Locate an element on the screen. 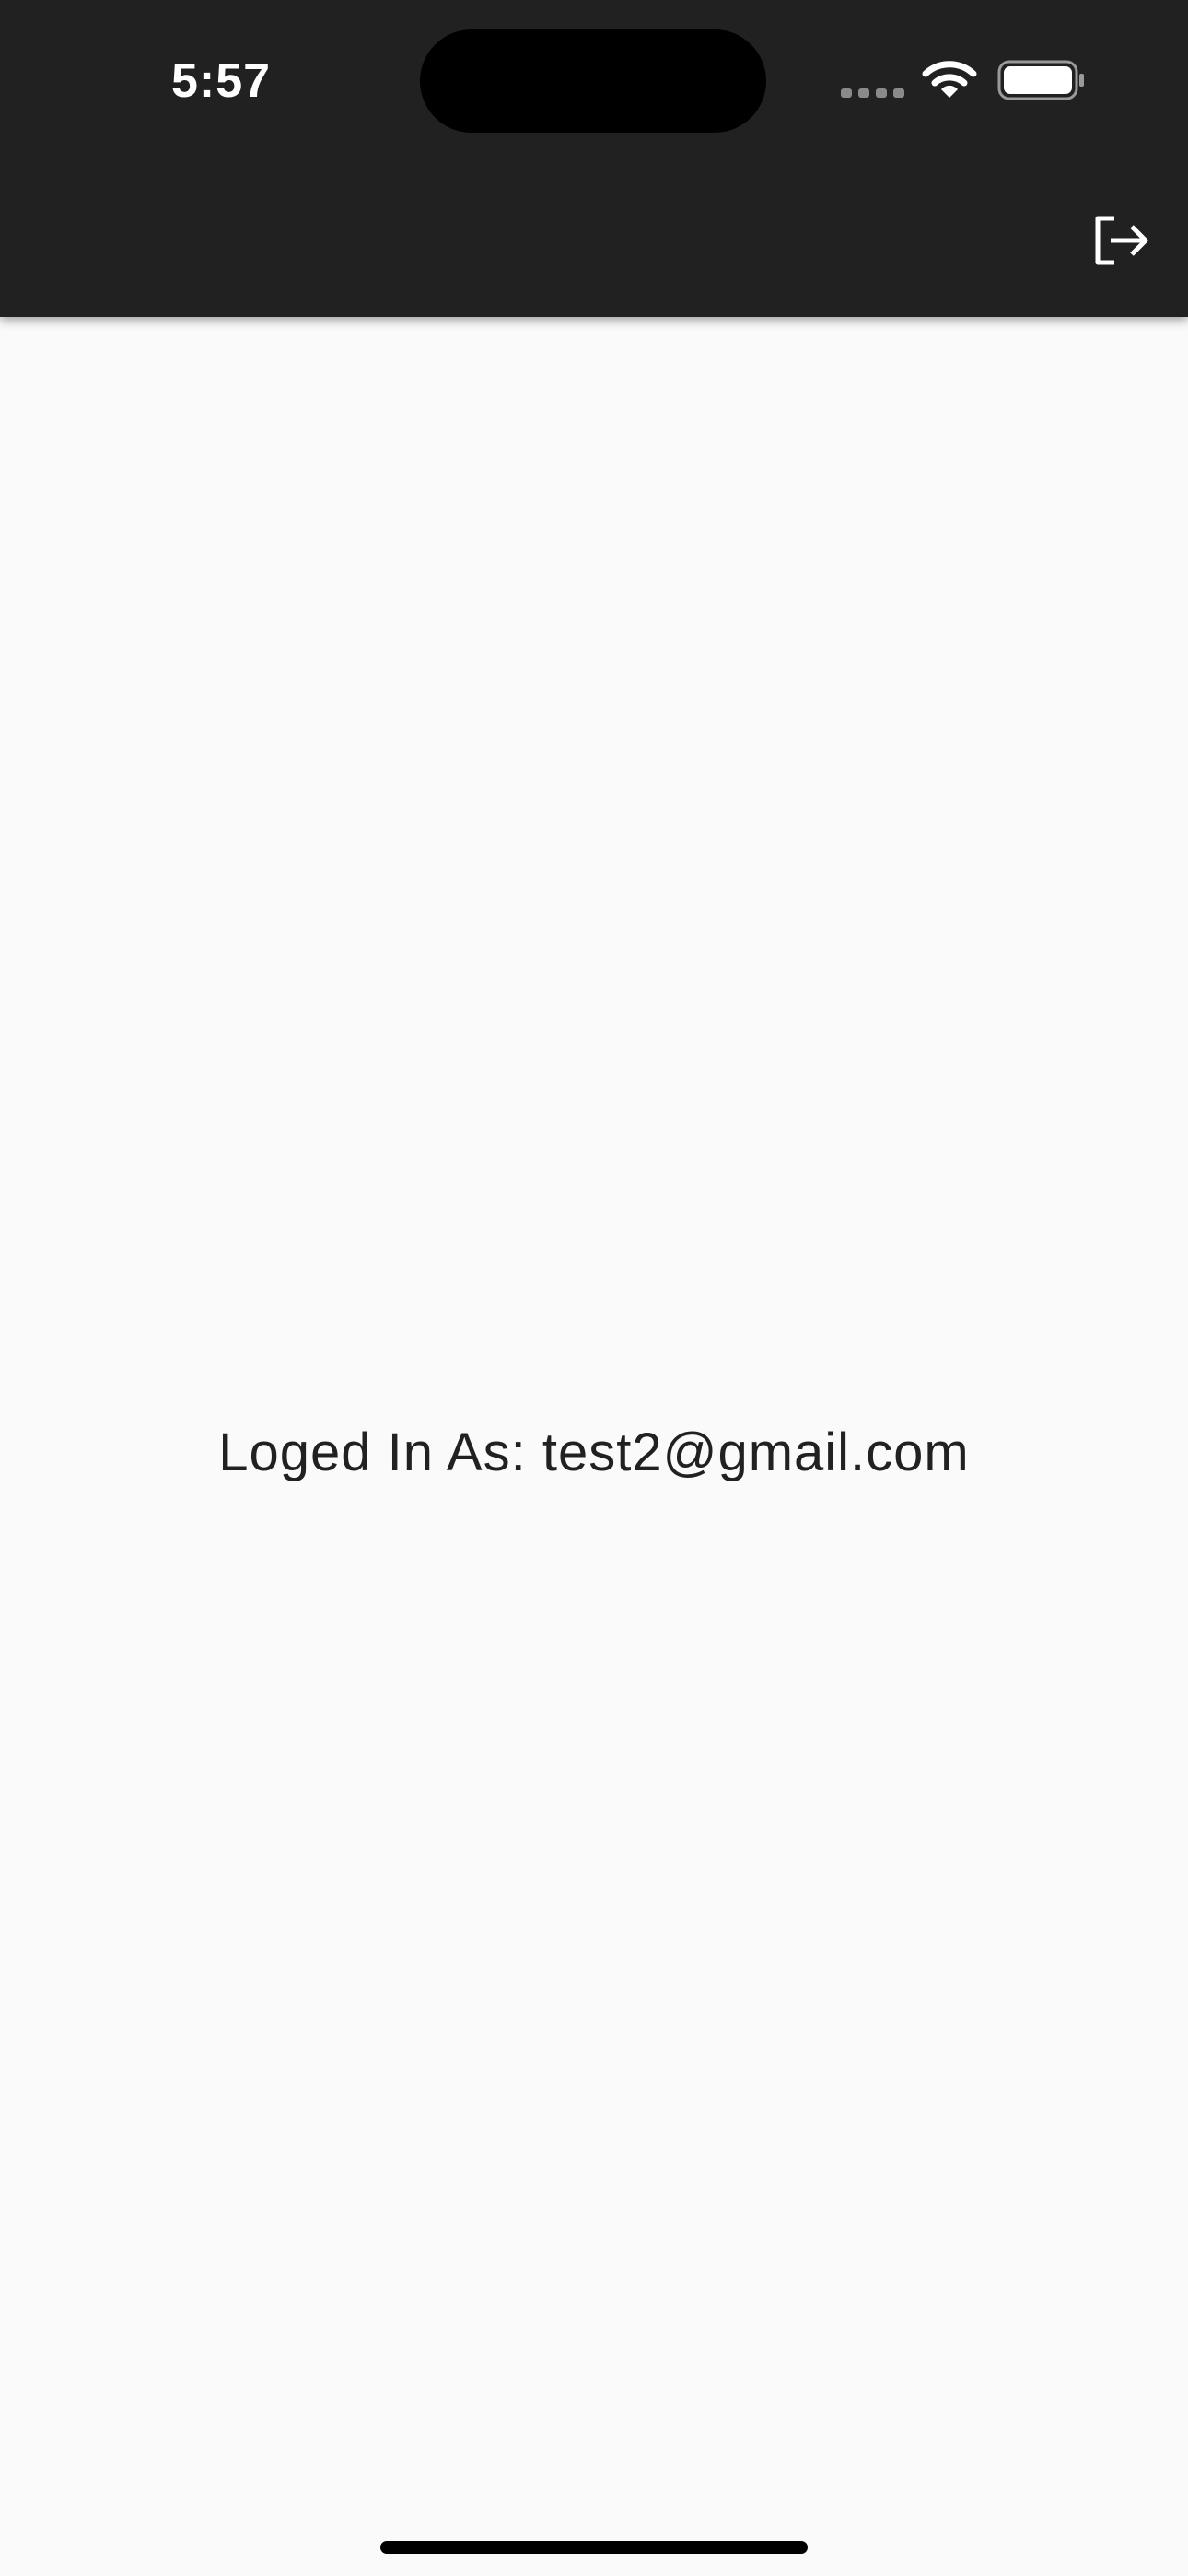  logout-icon is located at coordinates (1121, 240).